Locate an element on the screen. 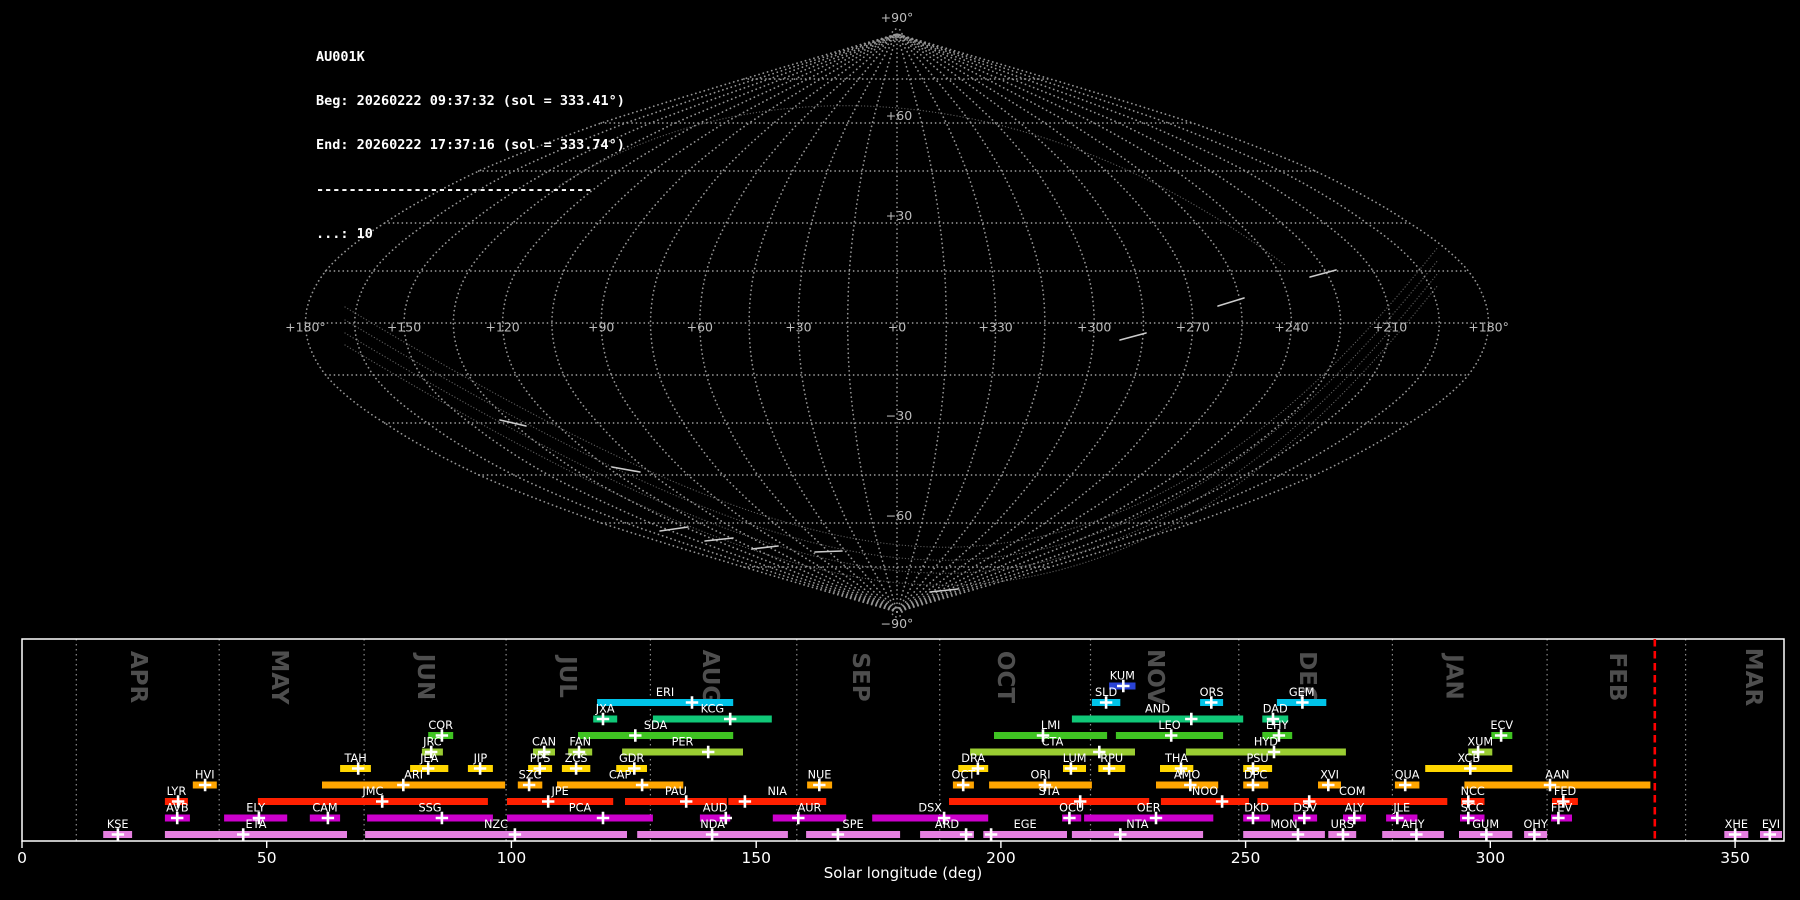  shower-bar-STA is located at coordinates (1049, 801).